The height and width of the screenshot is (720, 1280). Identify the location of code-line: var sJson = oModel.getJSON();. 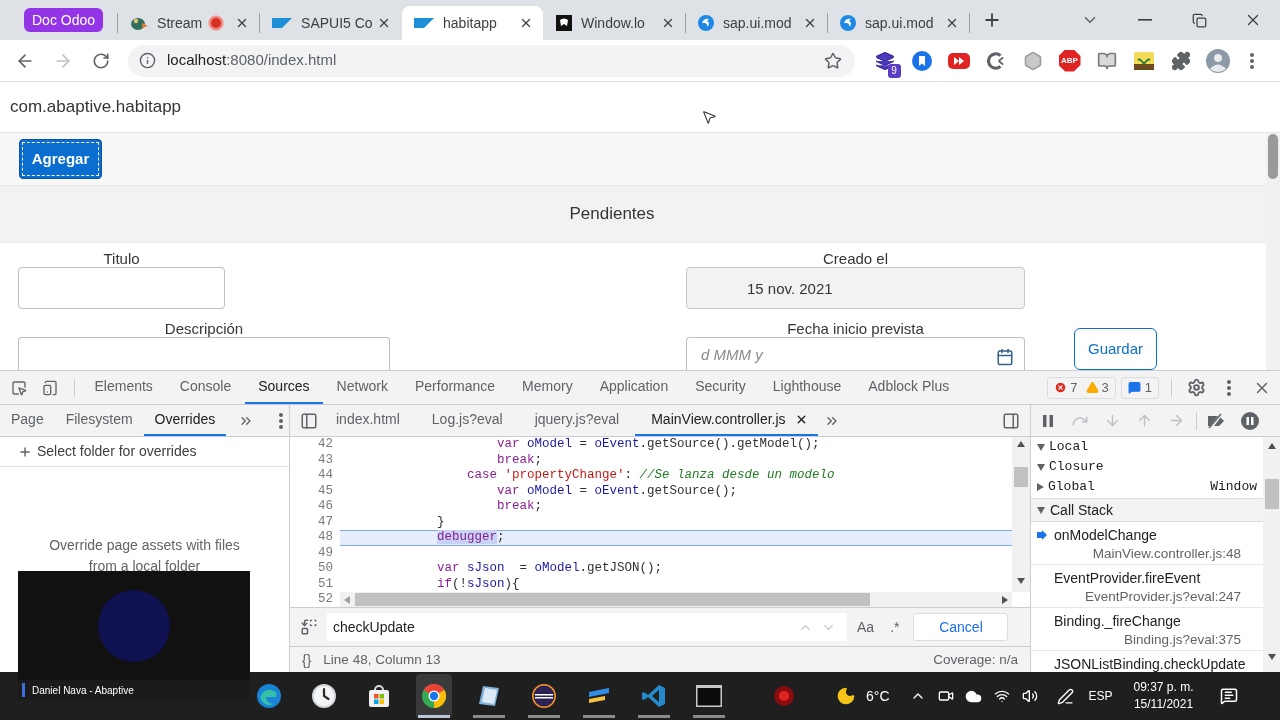
(550, 569).